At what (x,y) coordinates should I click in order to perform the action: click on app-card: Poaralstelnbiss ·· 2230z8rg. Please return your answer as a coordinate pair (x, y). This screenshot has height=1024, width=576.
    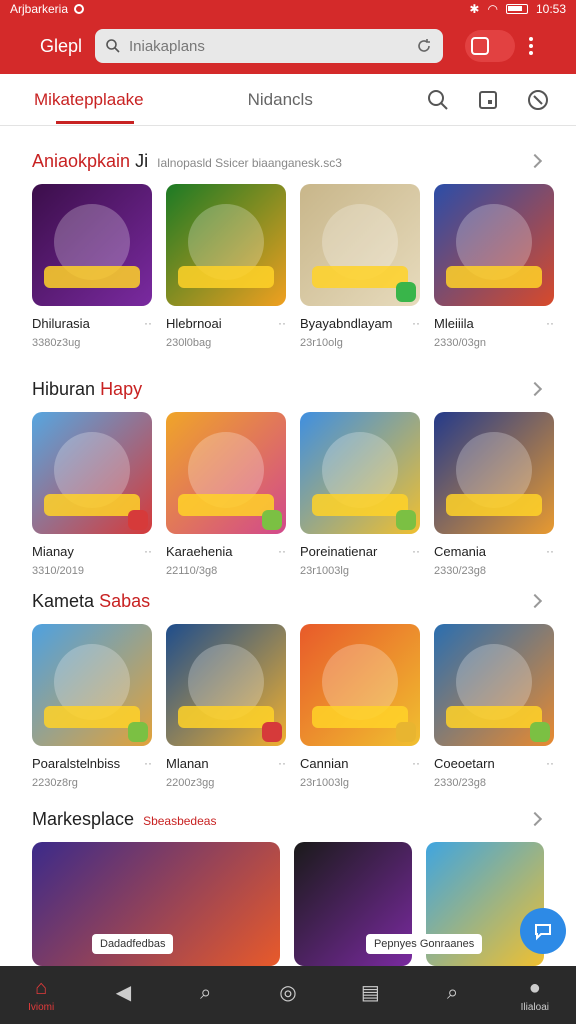
    Looking at the image, I should click on (92, 706).